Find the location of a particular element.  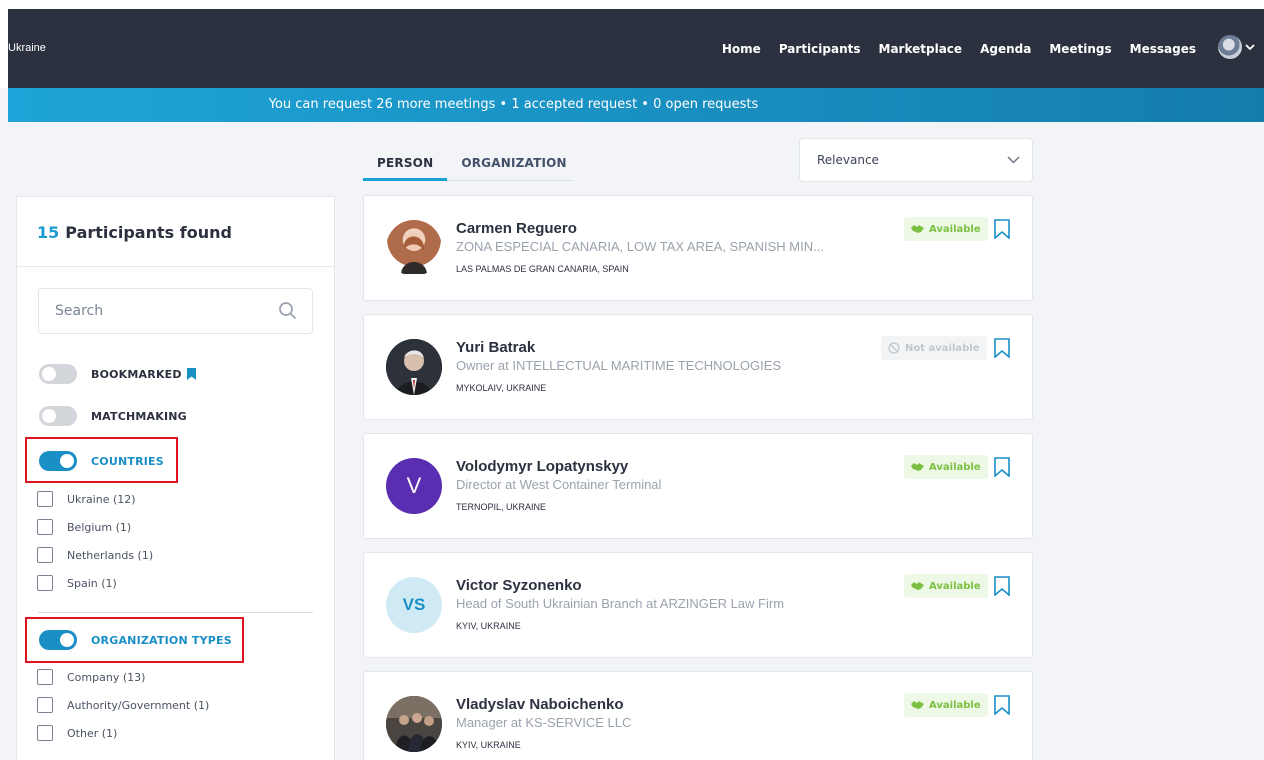

countries-label: COUNTRIES is located at coordinates (127, 461).